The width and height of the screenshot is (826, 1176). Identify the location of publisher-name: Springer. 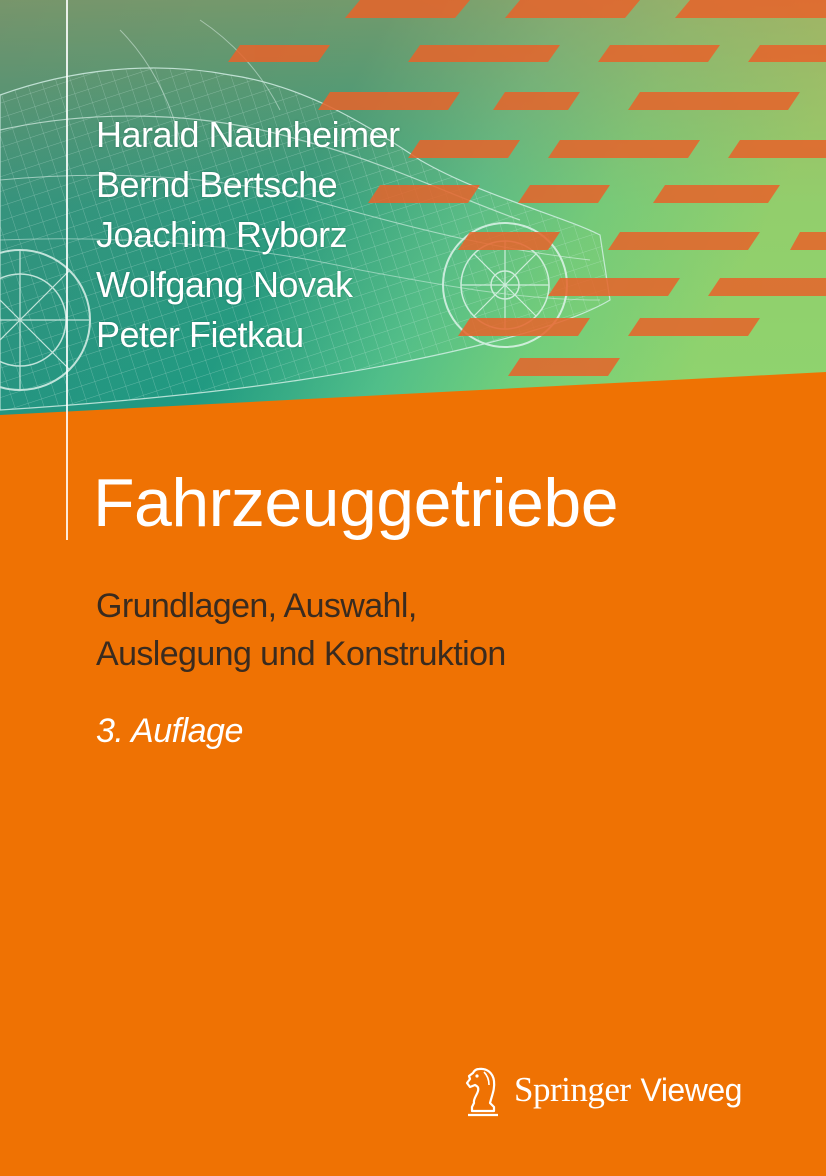
(572, 1089).